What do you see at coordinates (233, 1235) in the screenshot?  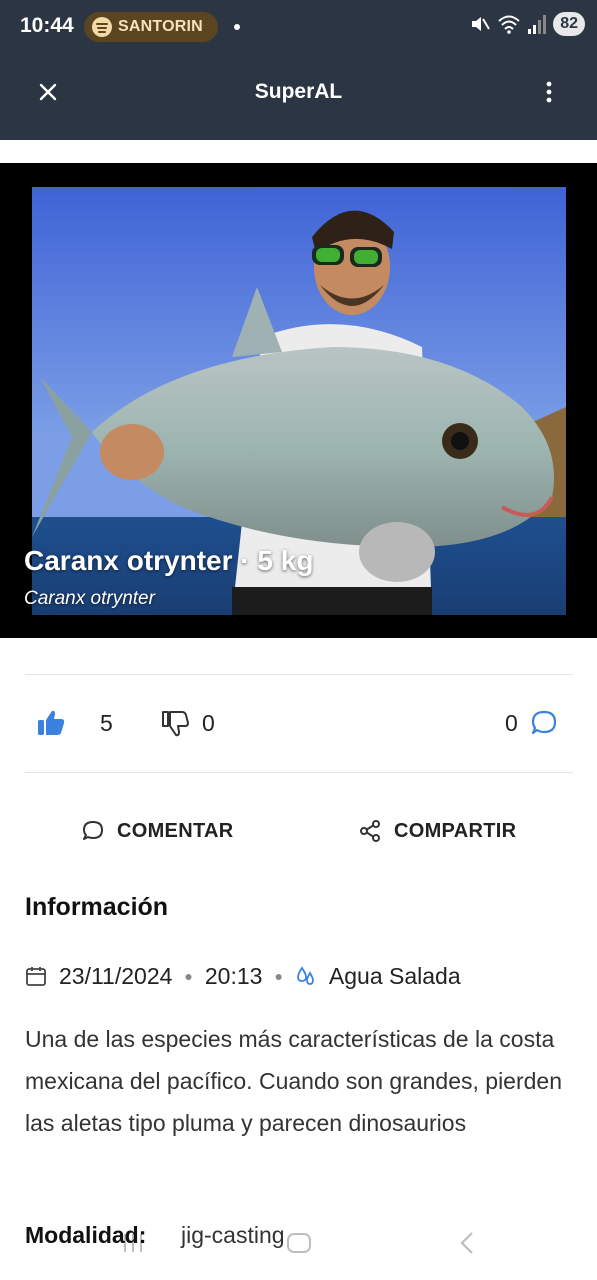 I see `modality-value: jig-casting` at bounding box center [233, 1235].